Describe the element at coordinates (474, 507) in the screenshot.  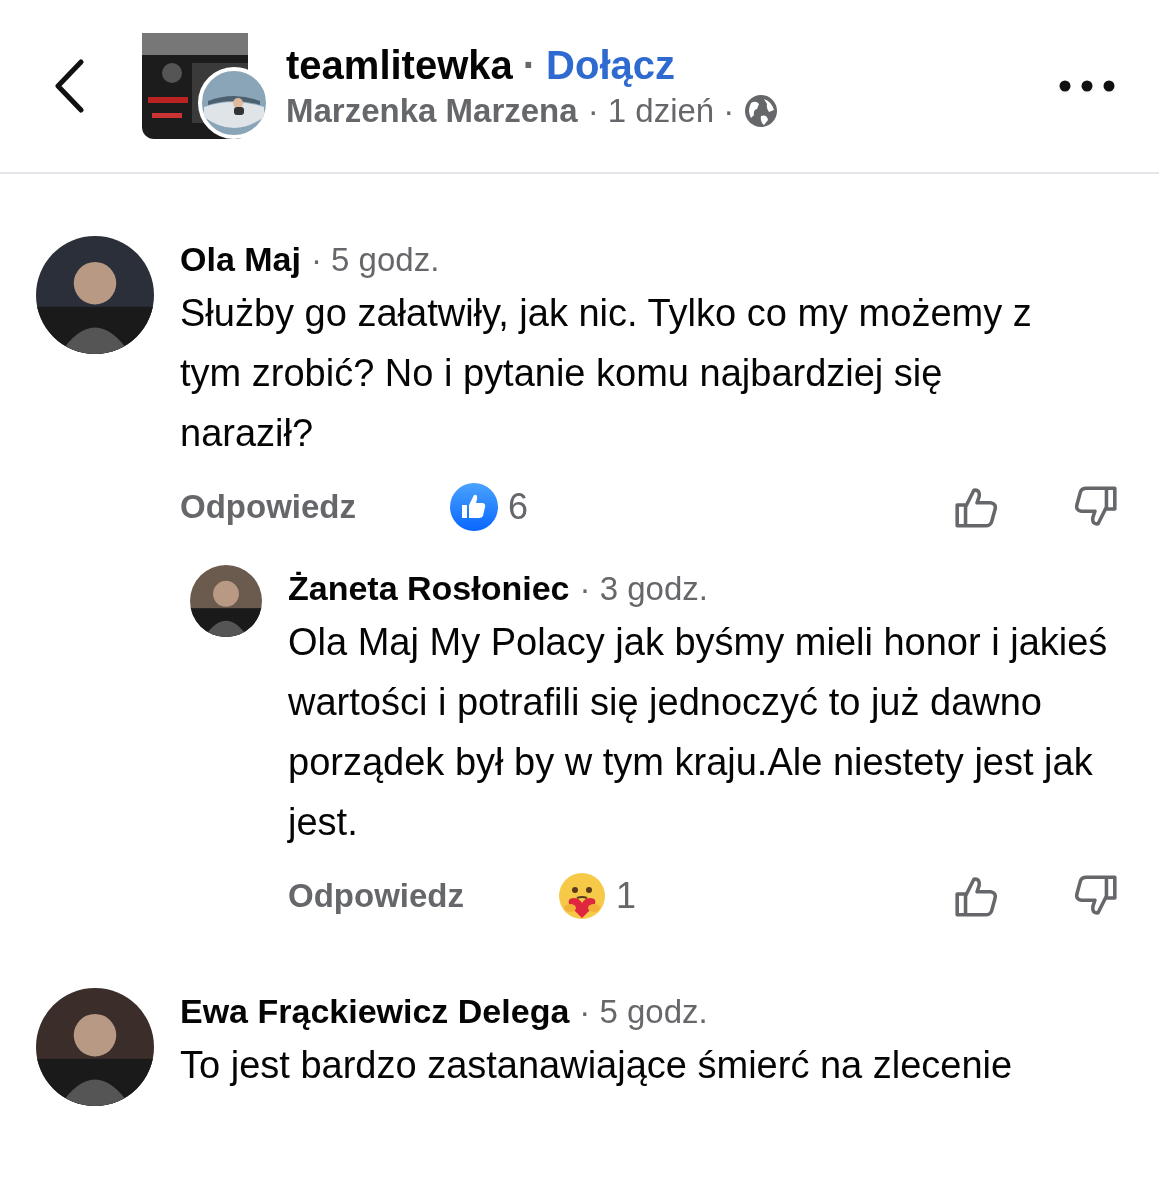
I see `like-reaction-icon` at that location.